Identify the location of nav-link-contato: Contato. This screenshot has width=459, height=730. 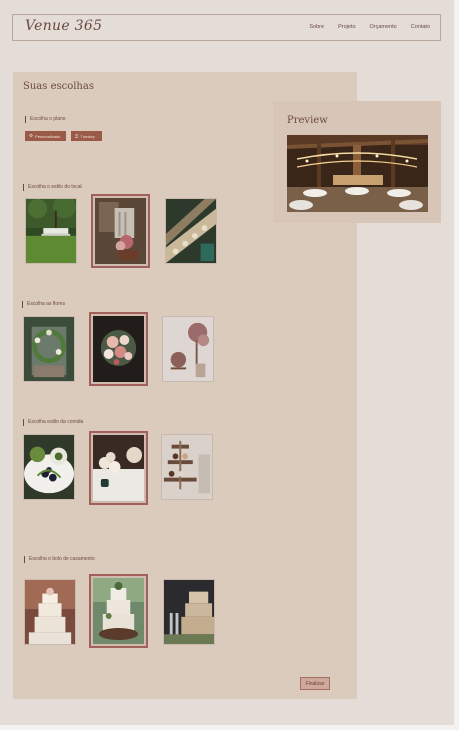
(420, 27).